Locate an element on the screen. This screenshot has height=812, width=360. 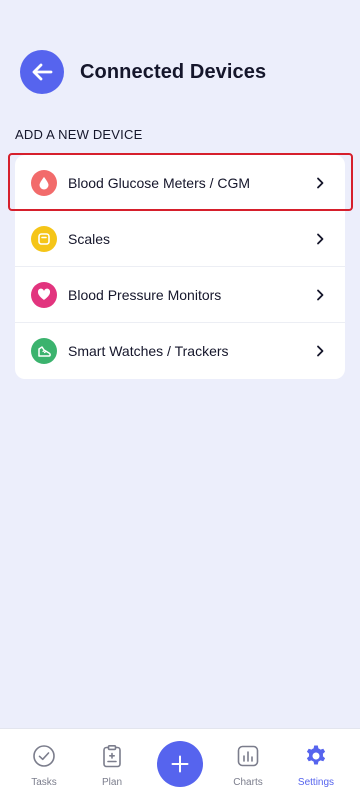
plus-icon is located at coordinates (180, 764).